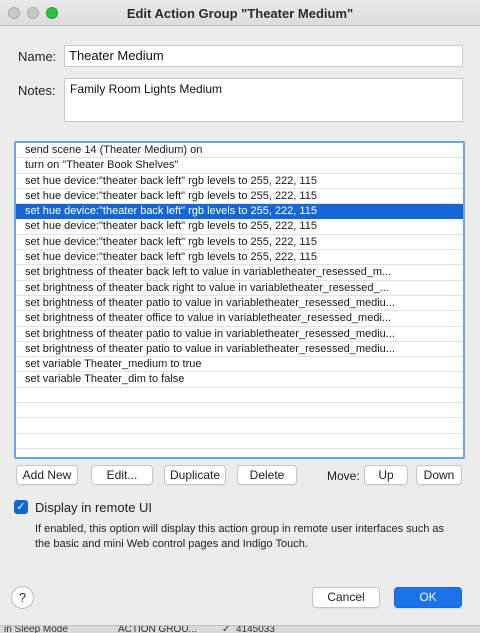 The image size is (480, 633). I want to click on title-bar: Edit Action Group "Theater Medium", so click(240, 13).